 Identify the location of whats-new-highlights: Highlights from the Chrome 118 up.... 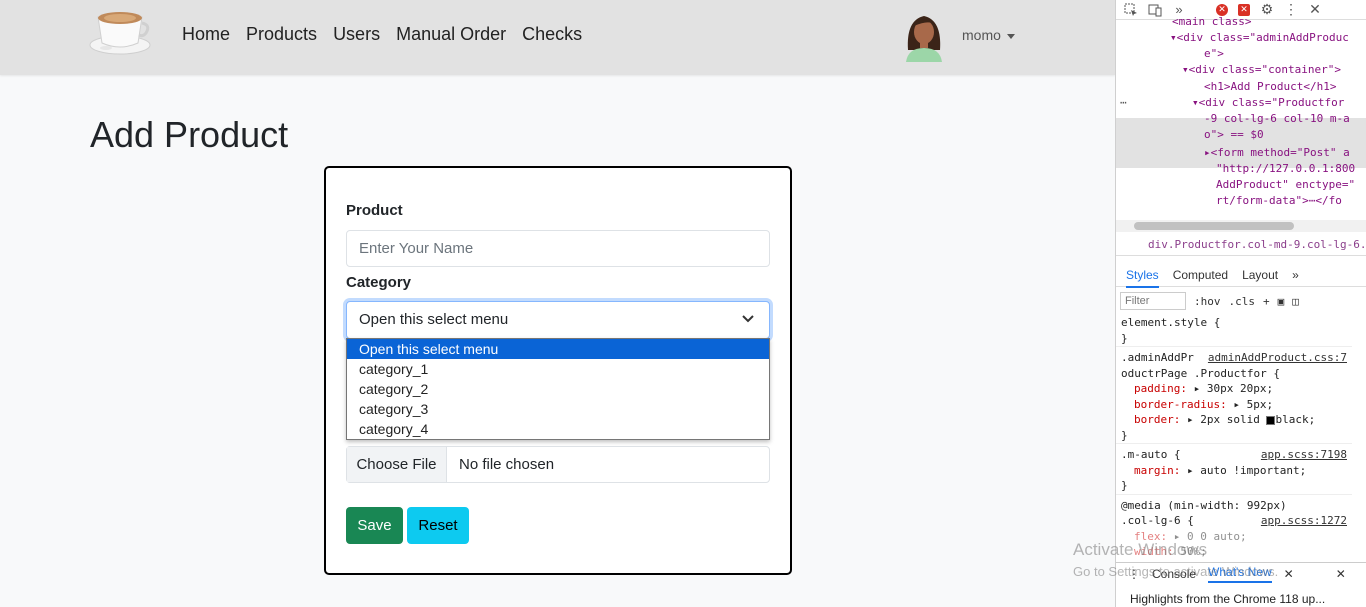
(1227, 599).